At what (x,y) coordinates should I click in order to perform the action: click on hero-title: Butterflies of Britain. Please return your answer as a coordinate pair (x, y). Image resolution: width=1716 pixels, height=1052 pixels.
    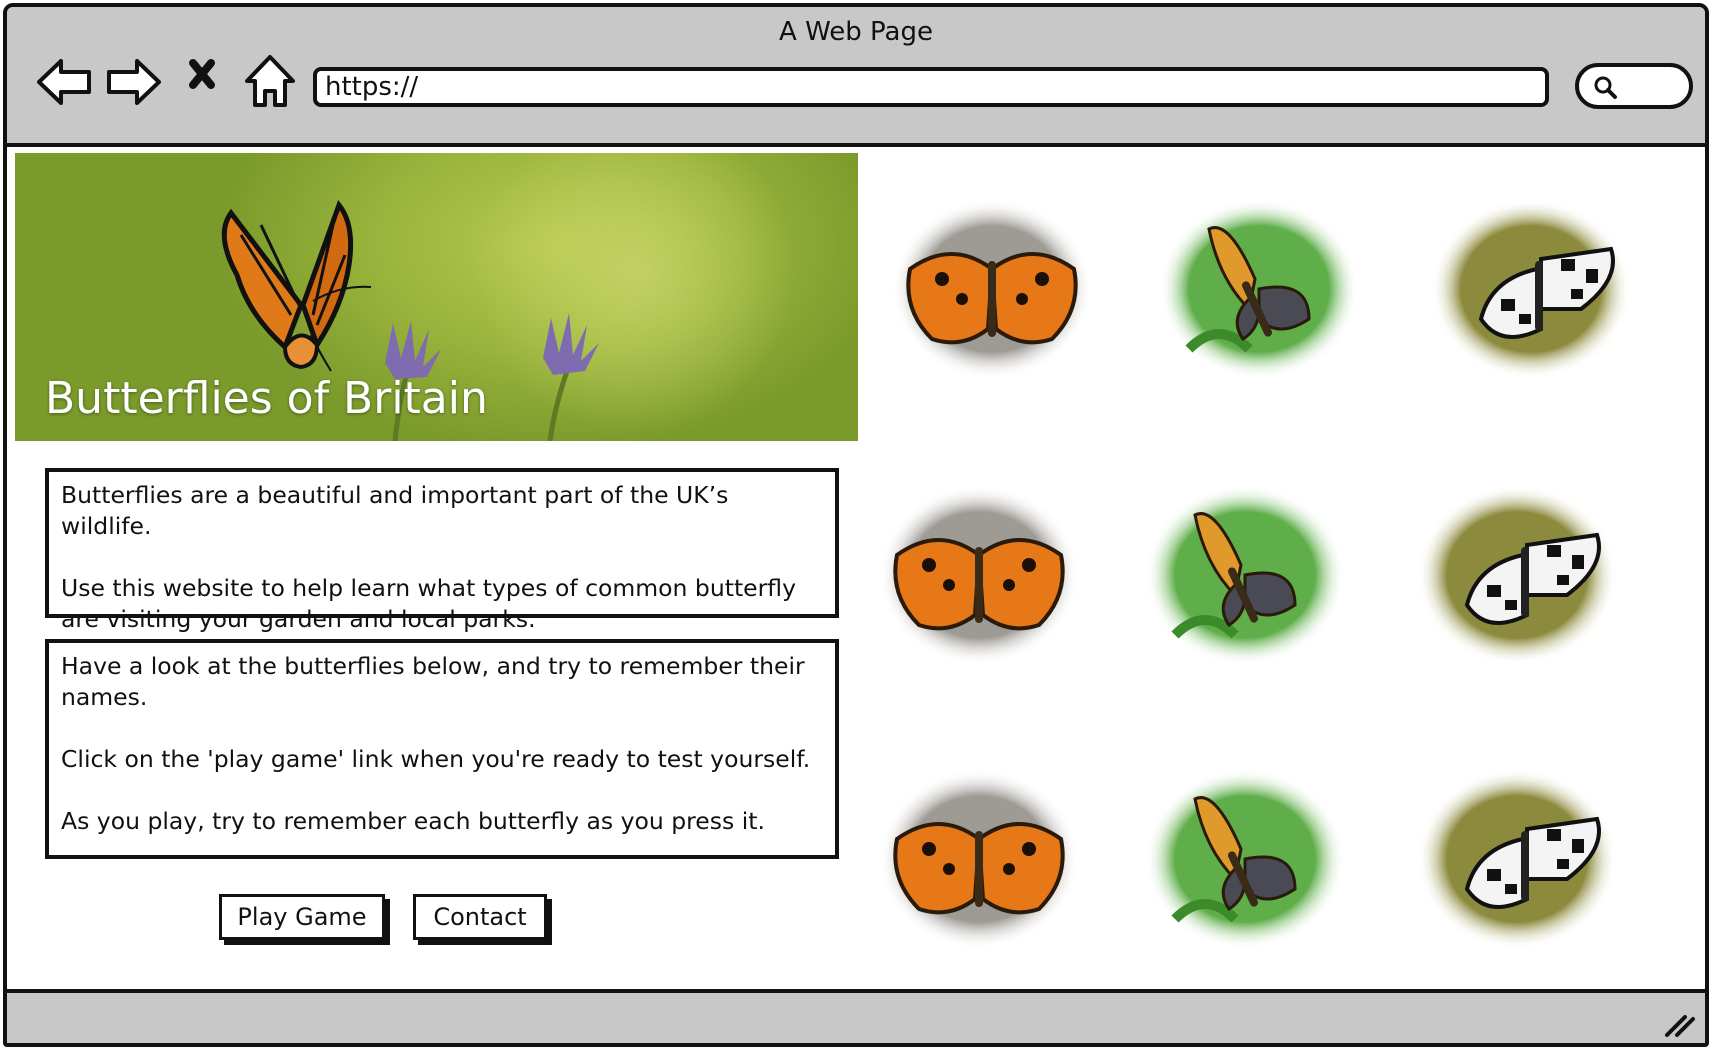
    Looking at the image, I should click on (266, 398).